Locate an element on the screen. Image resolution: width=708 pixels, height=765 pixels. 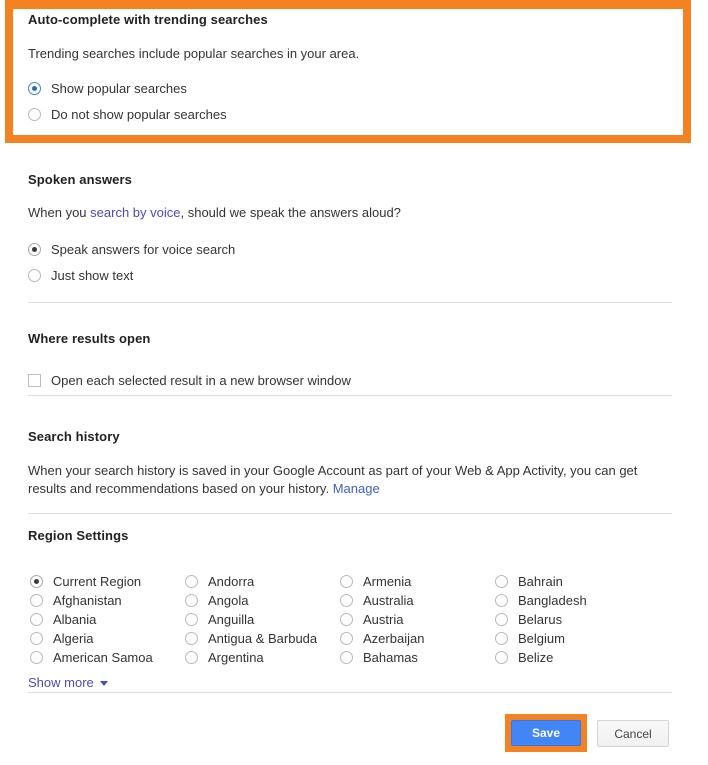
show-more-button: Show more is located at coordinates (68, 682).